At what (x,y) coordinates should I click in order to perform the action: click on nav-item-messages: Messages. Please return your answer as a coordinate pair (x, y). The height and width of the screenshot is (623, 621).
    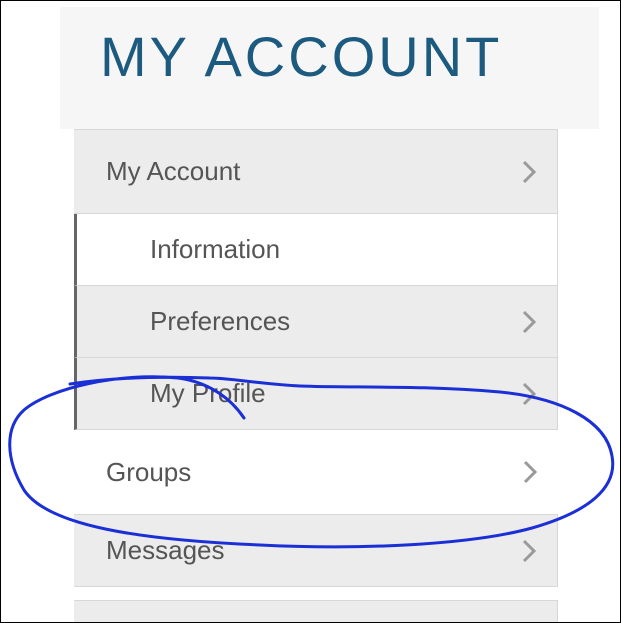
    Looking at the image, I should click on (316, 551).